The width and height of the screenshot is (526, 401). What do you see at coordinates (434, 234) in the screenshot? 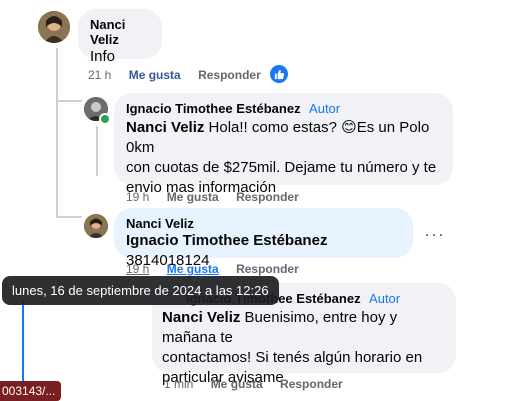
I see `more-options-button: ···` at bounding box center [434, 234].